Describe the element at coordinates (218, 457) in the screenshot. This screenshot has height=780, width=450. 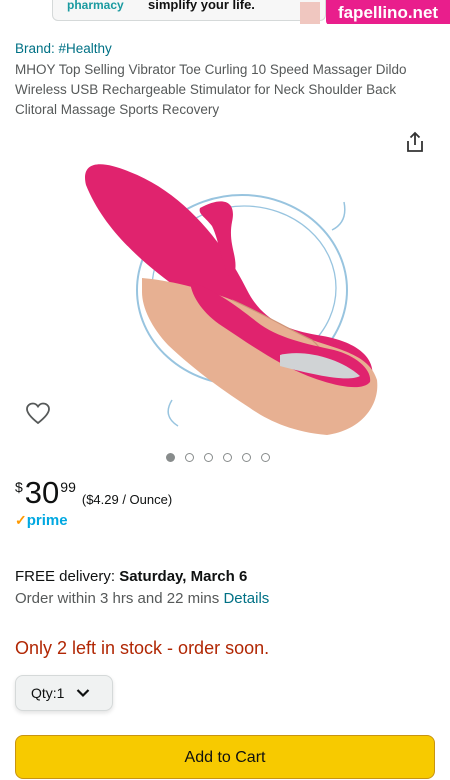
I see `image-carousel-dots` at that location.